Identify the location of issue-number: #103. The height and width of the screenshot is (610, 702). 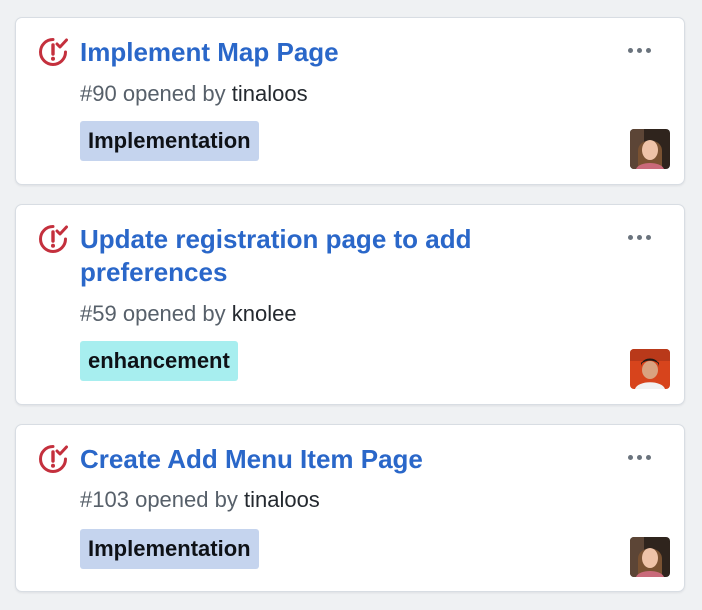
(104, 499).